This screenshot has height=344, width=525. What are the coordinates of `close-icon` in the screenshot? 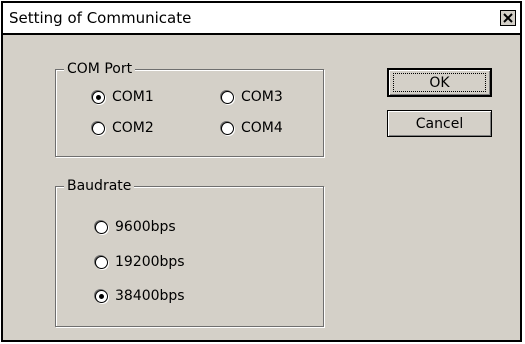 It's located at (508, 18).